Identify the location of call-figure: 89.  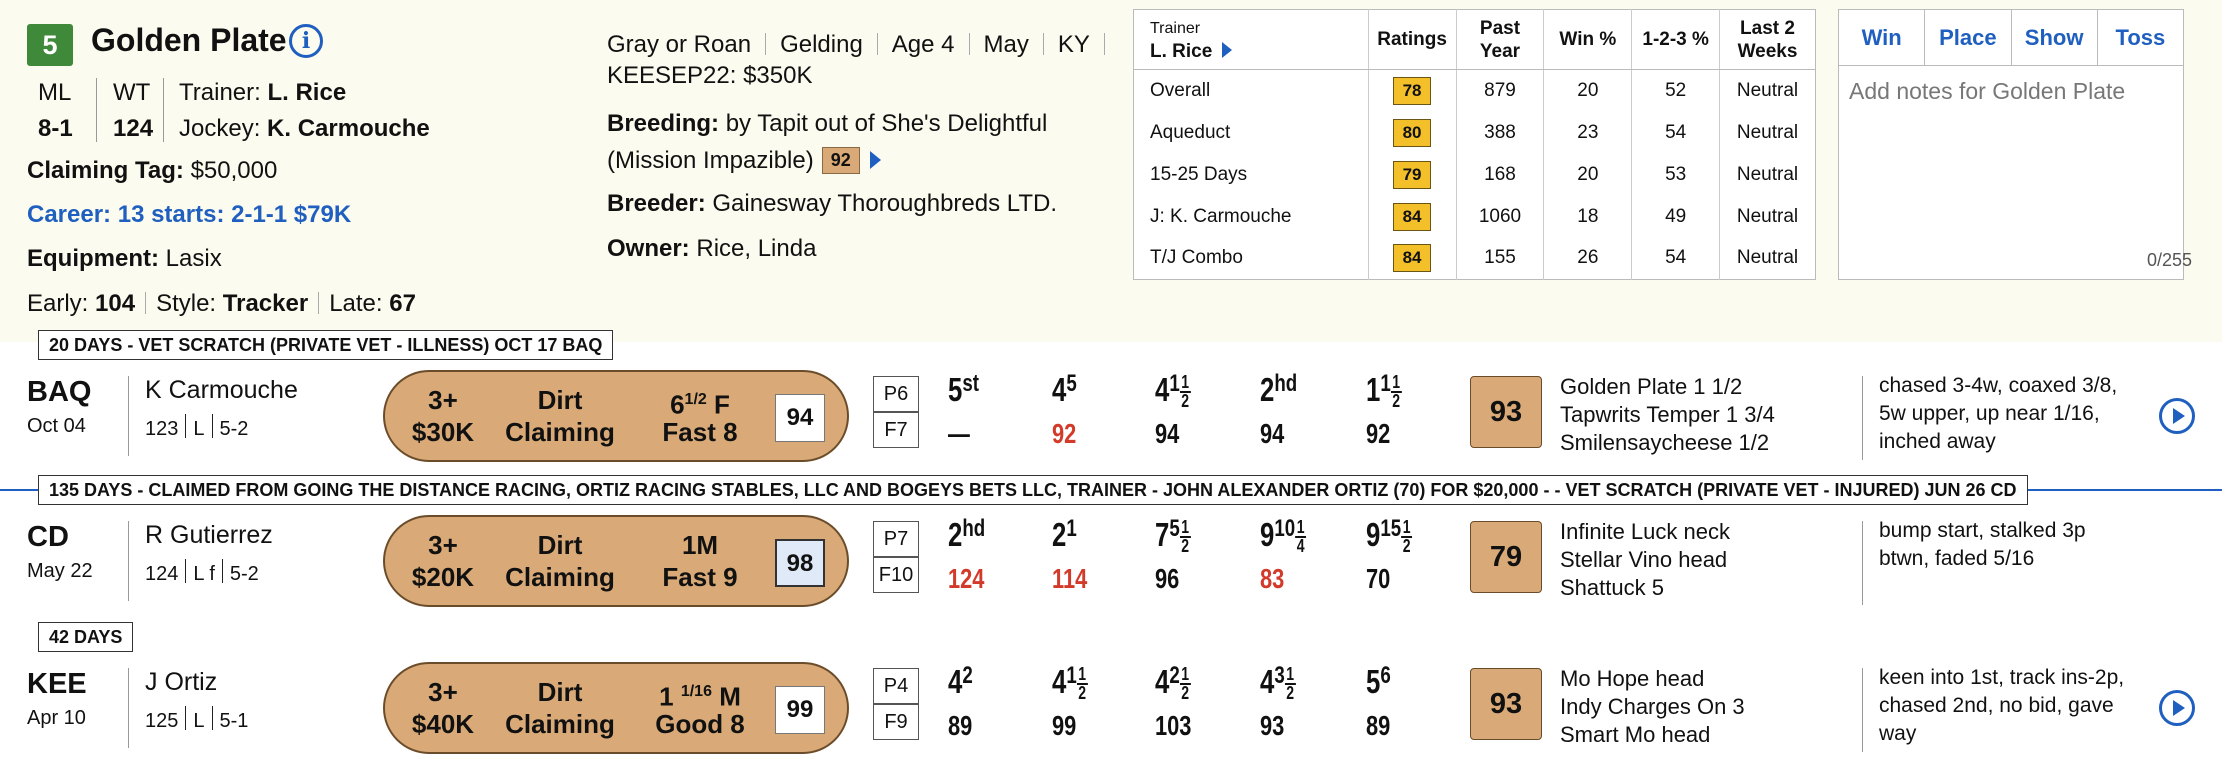
(960, 725).